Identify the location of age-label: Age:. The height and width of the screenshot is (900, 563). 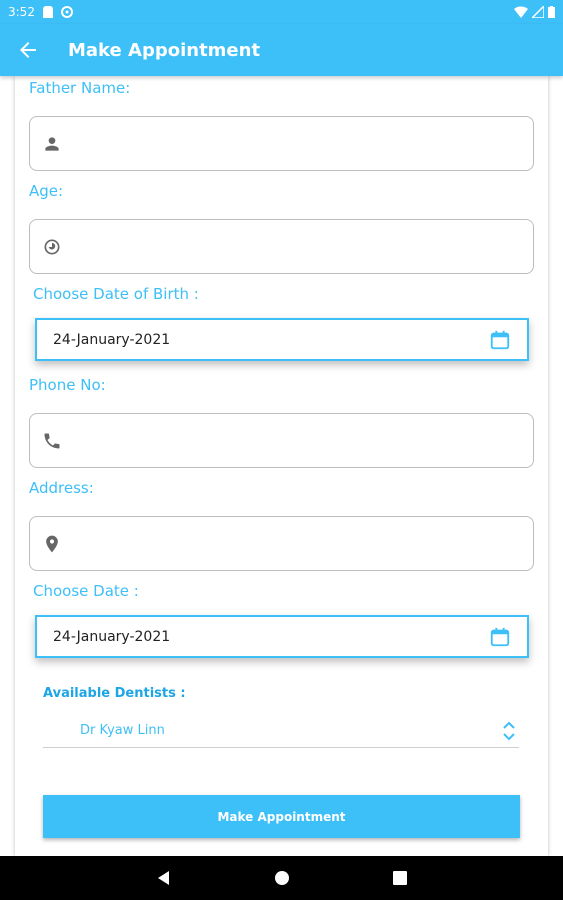
(46, 191).